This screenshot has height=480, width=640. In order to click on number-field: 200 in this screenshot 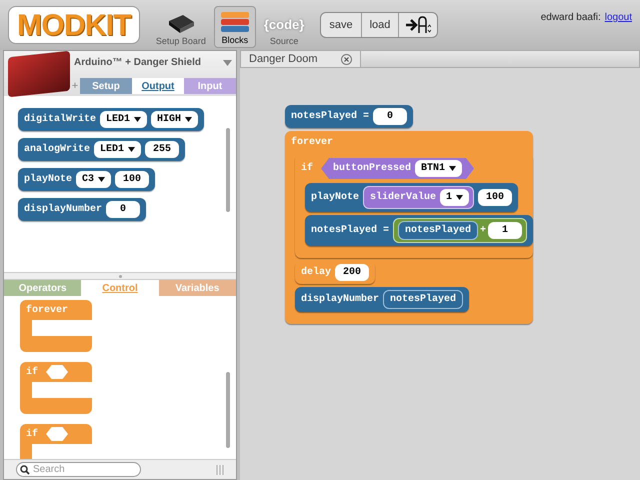, I will do `click(352, 272)`.